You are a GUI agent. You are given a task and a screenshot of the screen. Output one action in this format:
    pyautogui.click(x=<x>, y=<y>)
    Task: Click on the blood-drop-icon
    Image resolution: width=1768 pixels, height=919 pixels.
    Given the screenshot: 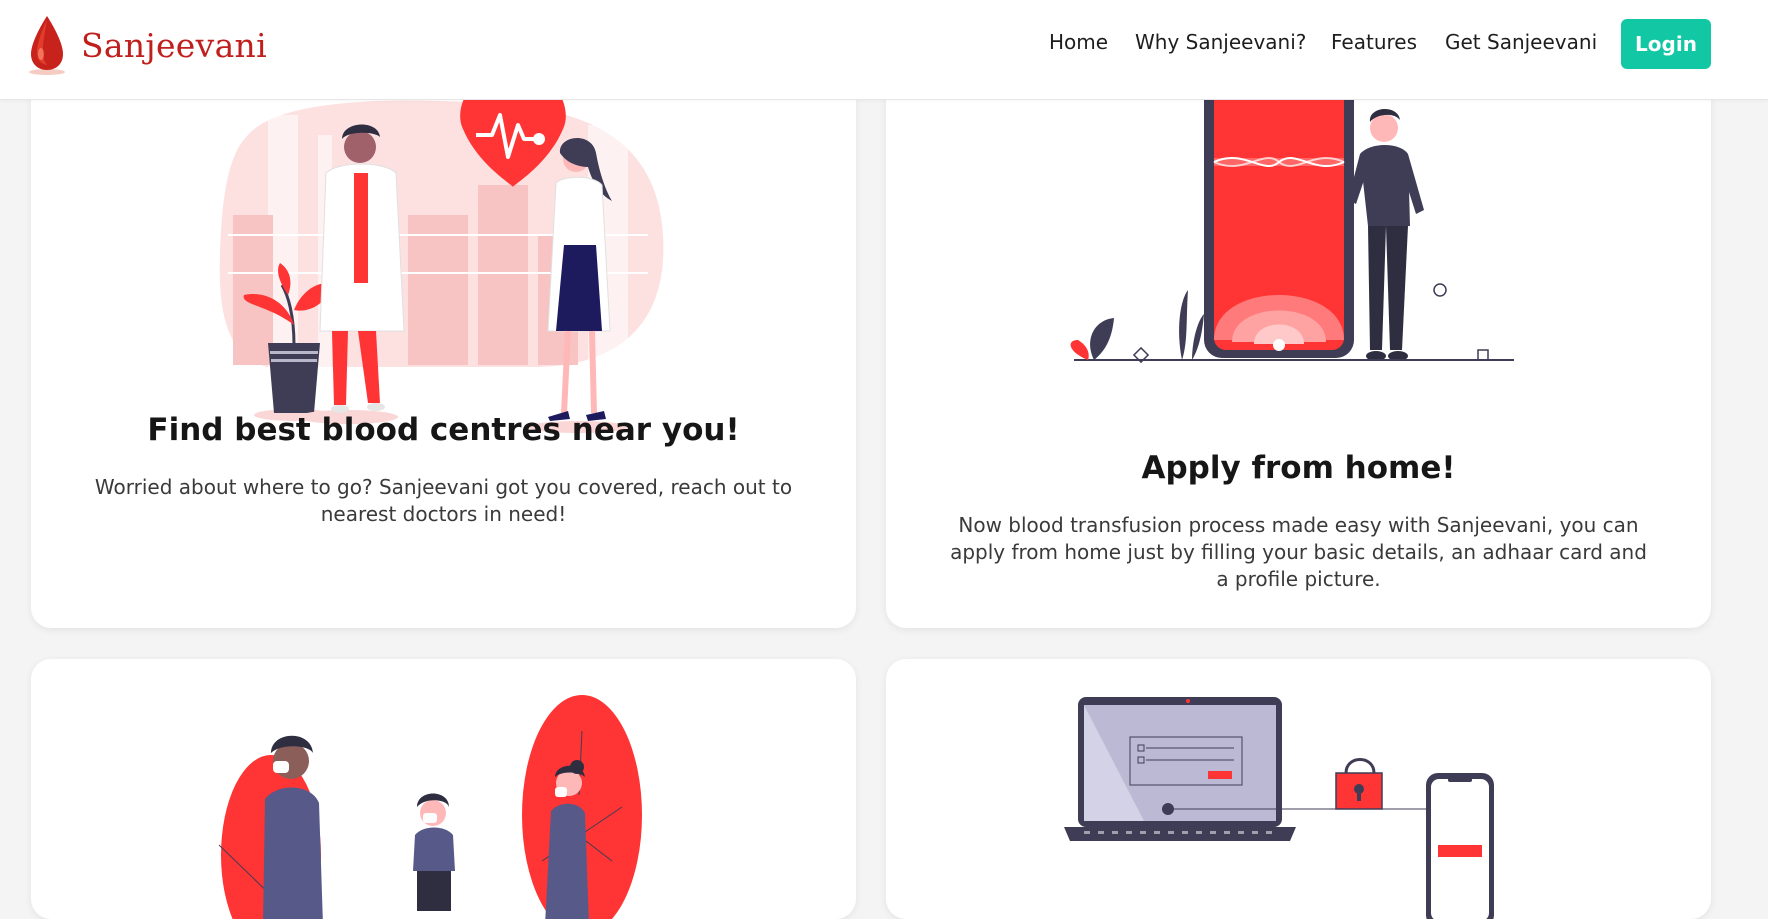 What is the action you would take?
    pyautogui.click(x=47, y=45)
    